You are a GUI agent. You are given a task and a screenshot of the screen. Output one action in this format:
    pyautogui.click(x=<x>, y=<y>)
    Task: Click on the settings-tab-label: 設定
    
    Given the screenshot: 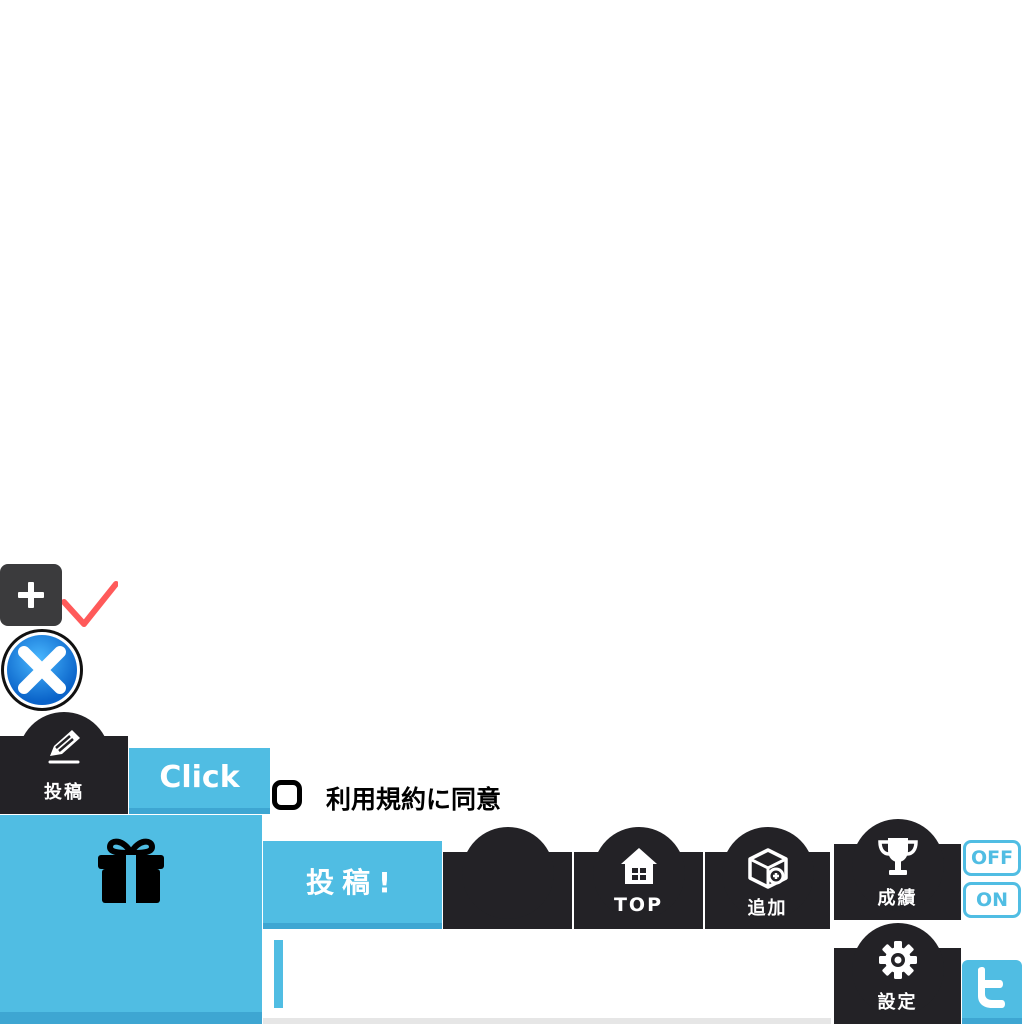 What is the action you would take?
    pyautogui.click(x=897, y=1002)
    